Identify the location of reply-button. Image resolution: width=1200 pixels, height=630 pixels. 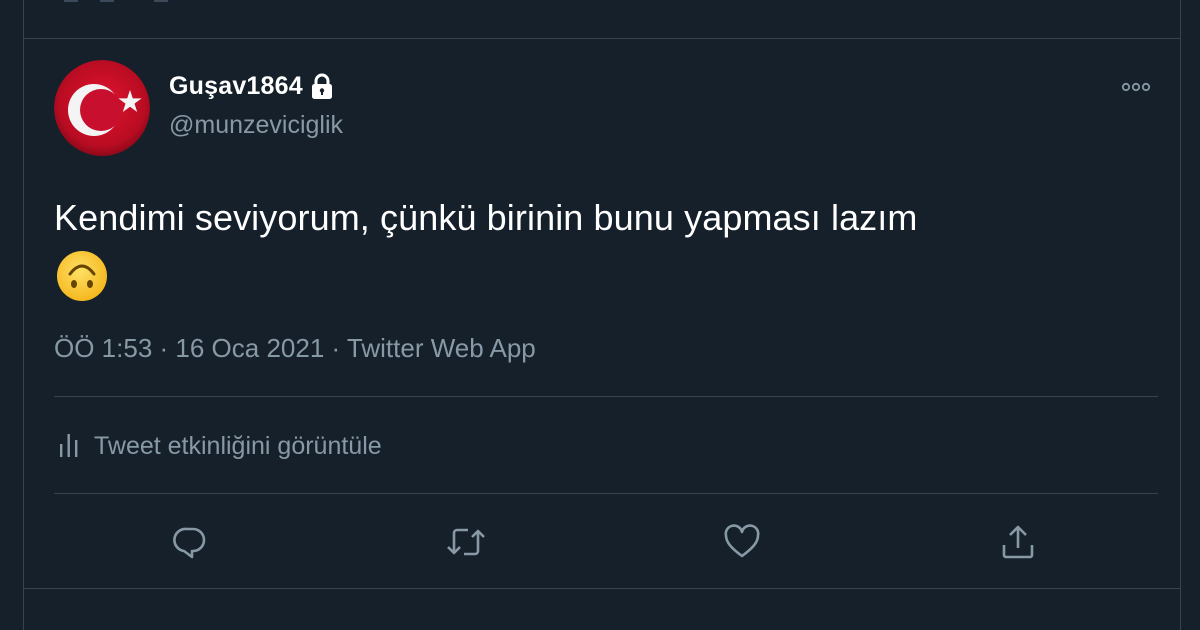
(190, 544).